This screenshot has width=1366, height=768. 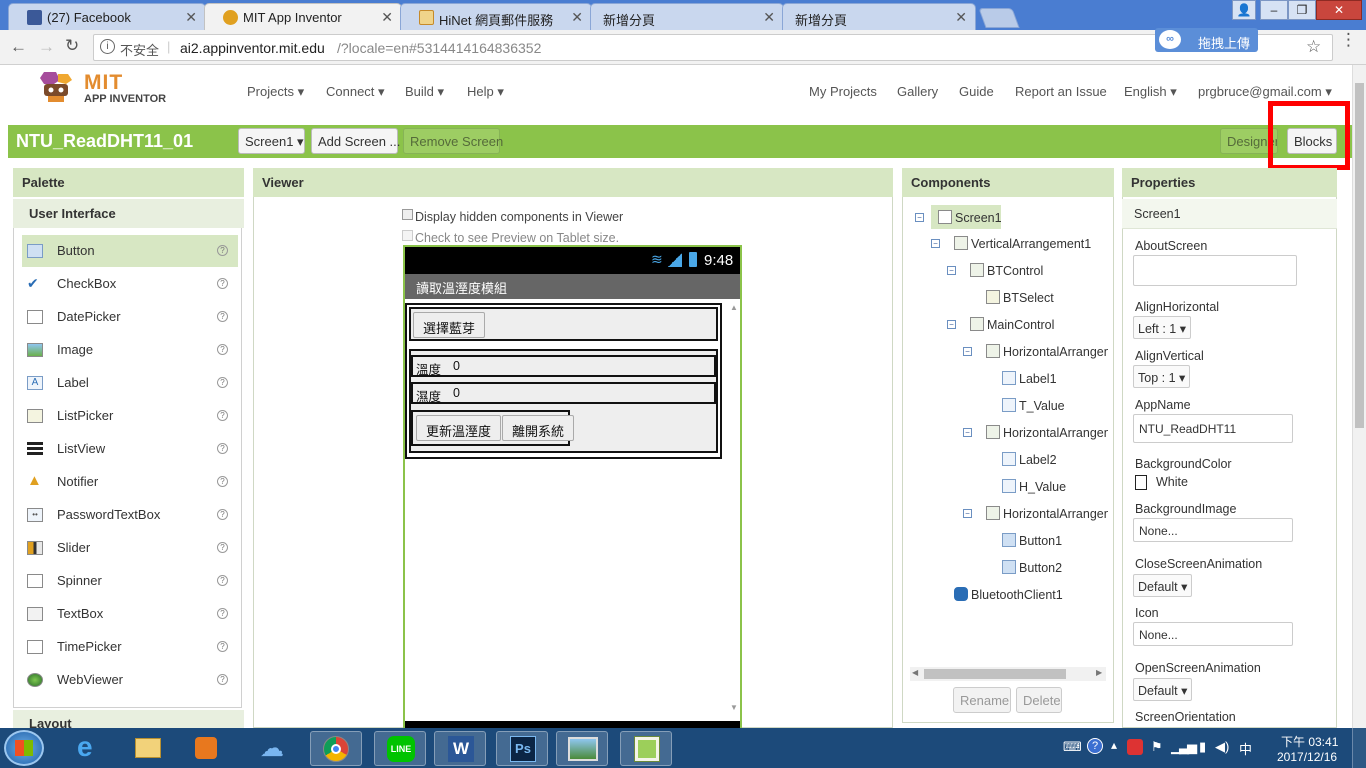 I want to click on temp-row: 溫度 0, so click(x=563, y=366).